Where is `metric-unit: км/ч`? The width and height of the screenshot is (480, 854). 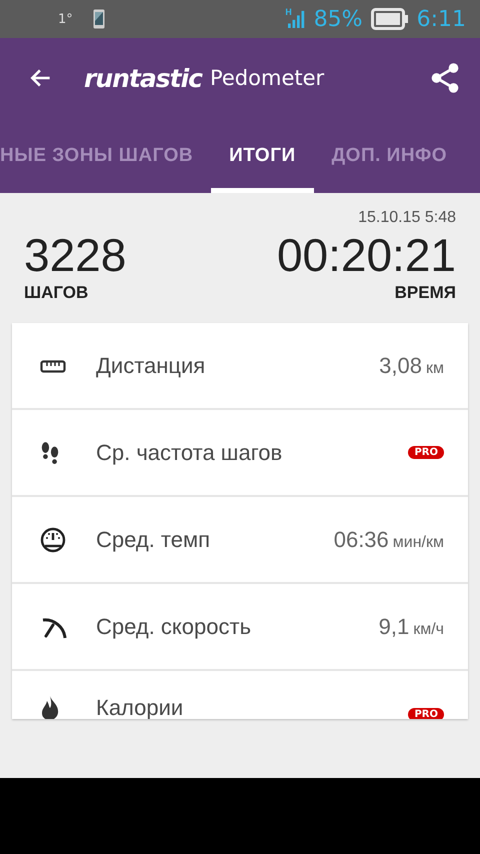
metric-unit: км/ч is located at coordinates (428, 629).